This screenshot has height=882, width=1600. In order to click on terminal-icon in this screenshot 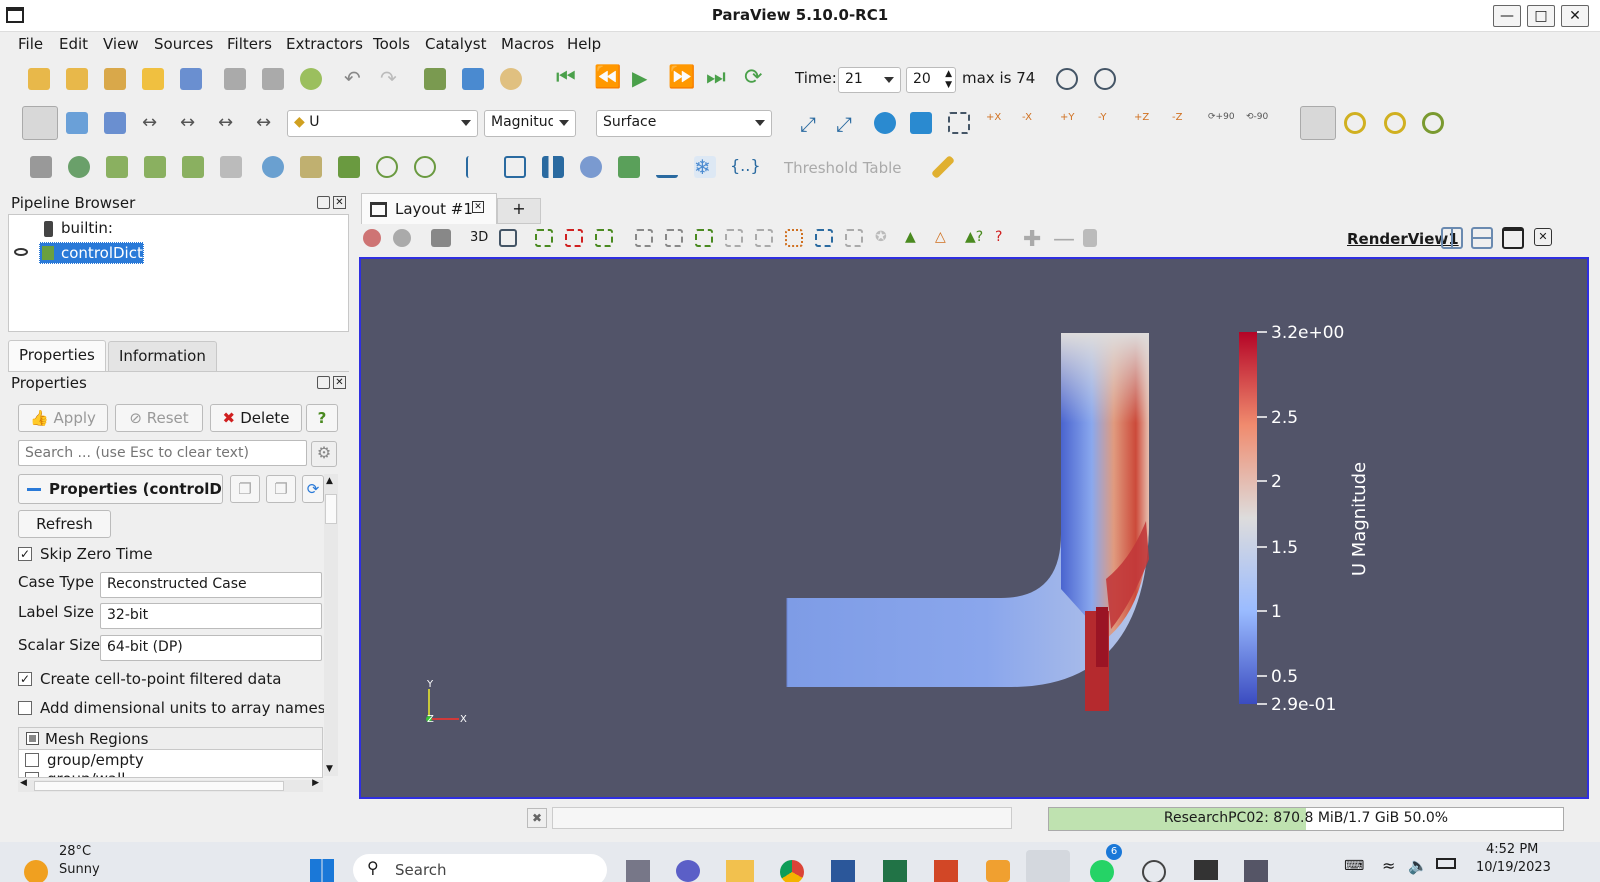, I will do `click(1206, 870)`.